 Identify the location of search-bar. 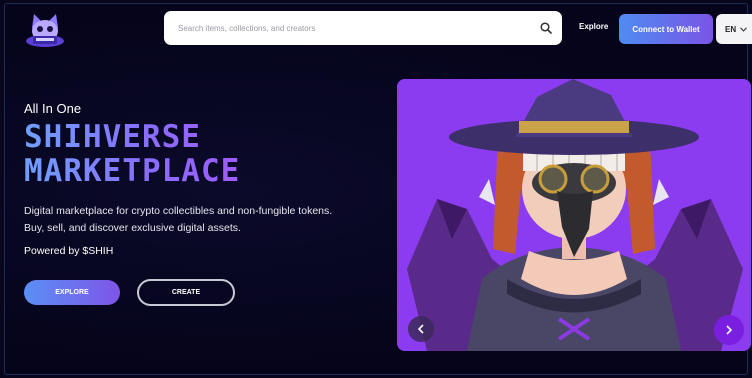
(363, 28).